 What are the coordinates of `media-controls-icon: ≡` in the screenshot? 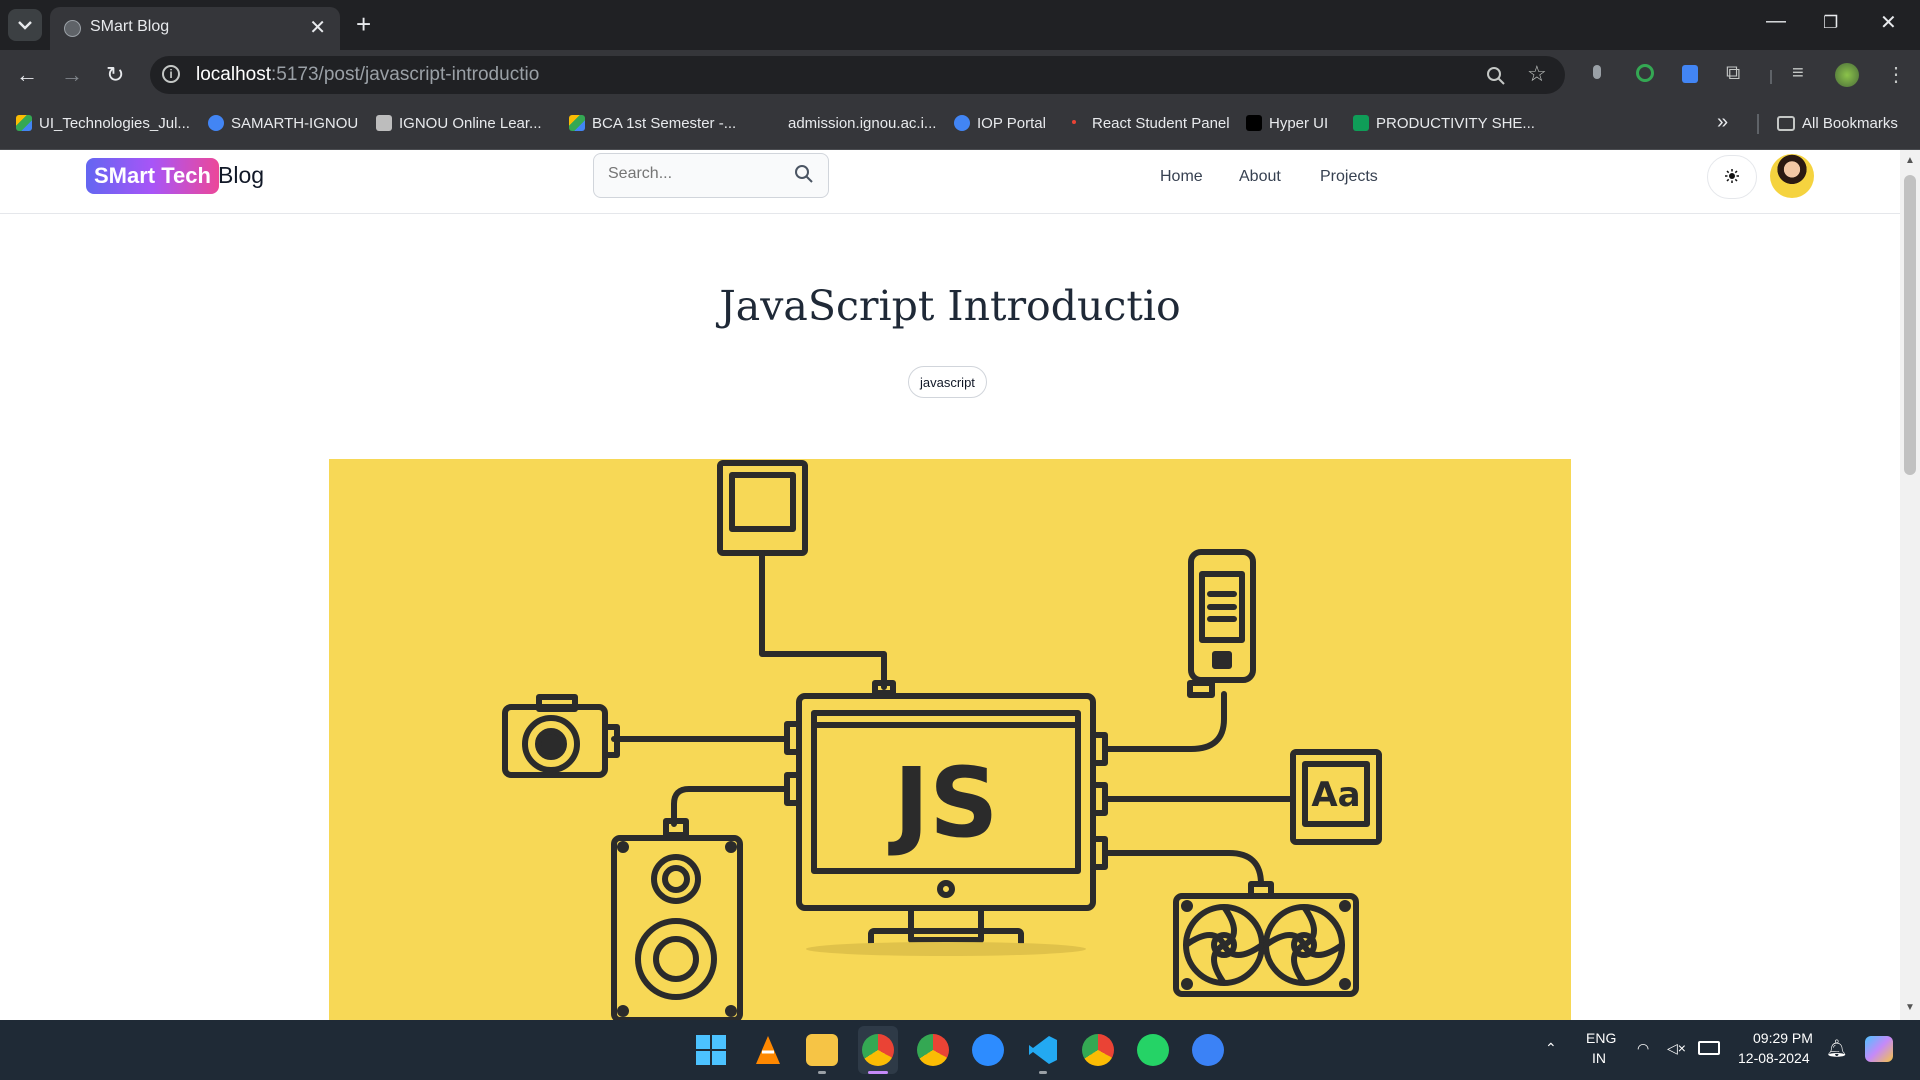 It's located at (1798, 73).